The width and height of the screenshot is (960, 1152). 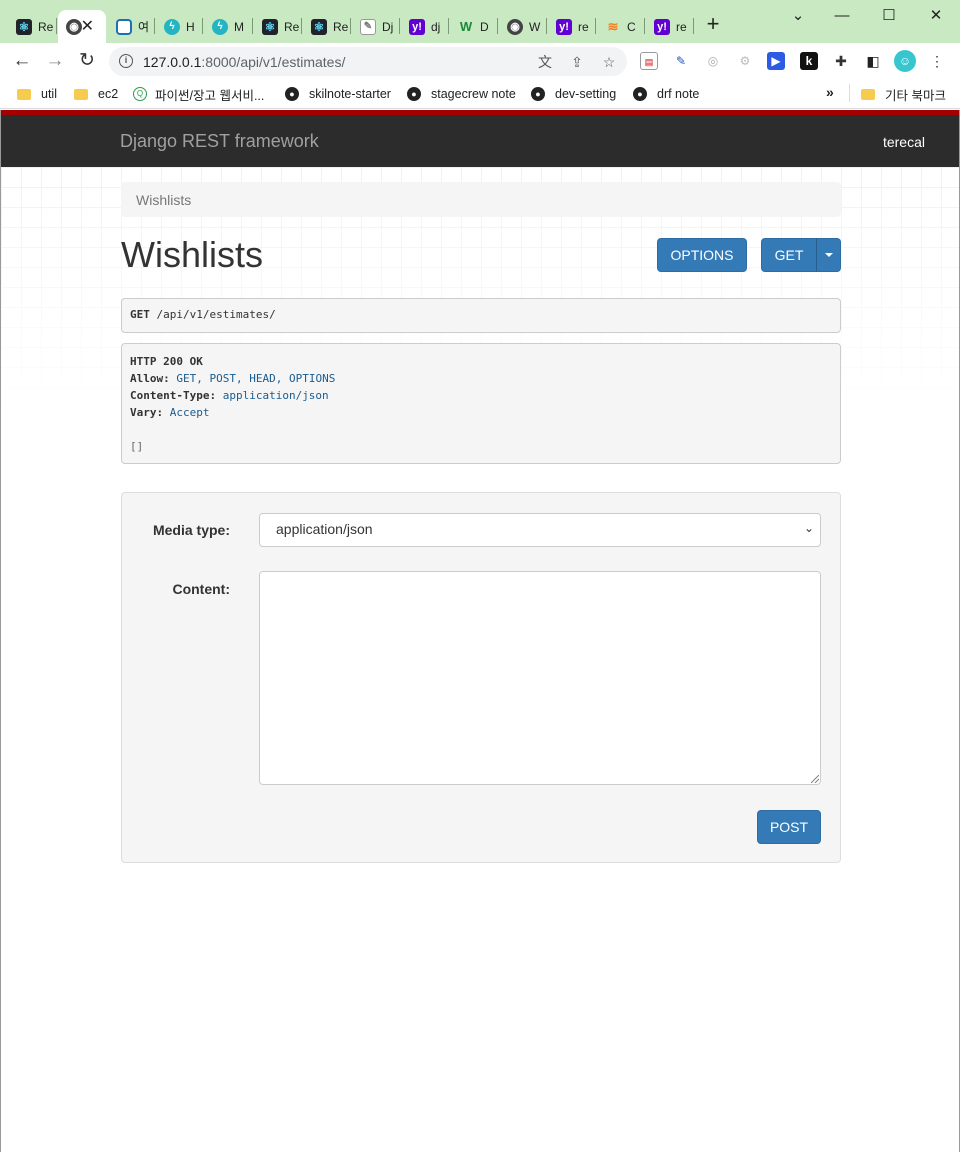 I want to click on bookmark-item: ● drf note, so click(x=666, y=94).